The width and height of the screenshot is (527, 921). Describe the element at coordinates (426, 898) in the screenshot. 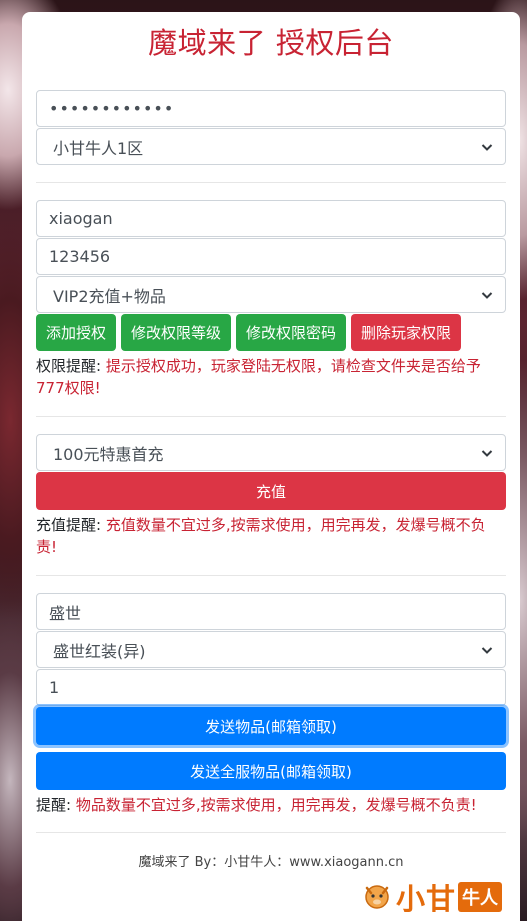

I see `watermark-text: 小甘` at that location.